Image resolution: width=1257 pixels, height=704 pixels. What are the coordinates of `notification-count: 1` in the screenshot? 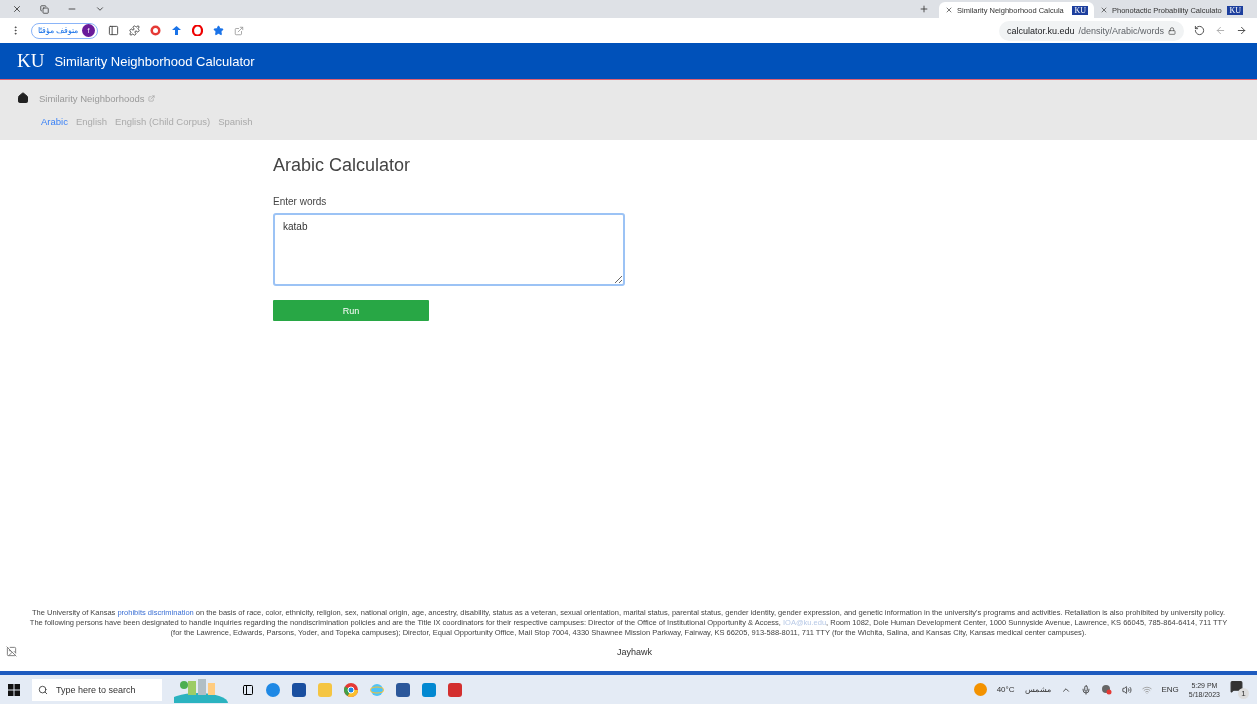 It's located at (1243, 693).